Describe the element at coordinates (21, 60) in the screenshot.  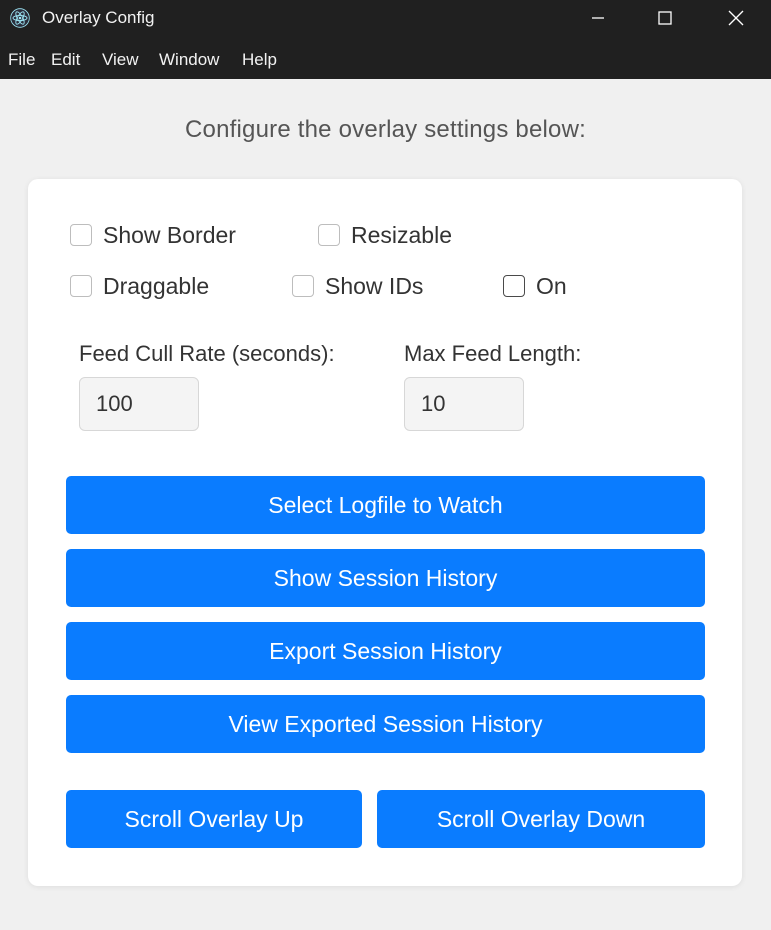
I see `menu-file: File` at that location.